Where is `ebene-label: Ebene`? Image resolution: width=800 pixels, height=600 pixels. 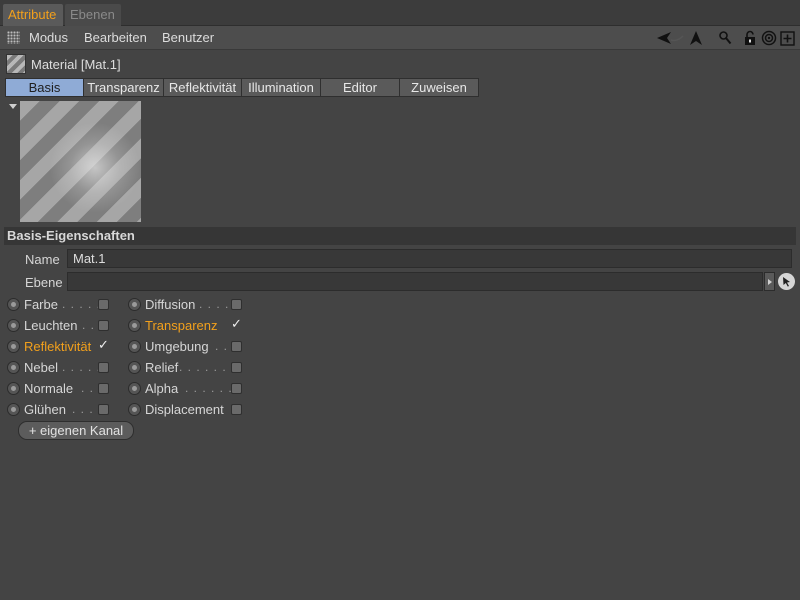 ebene-label: Ebene is located at coordinates (44, 282).